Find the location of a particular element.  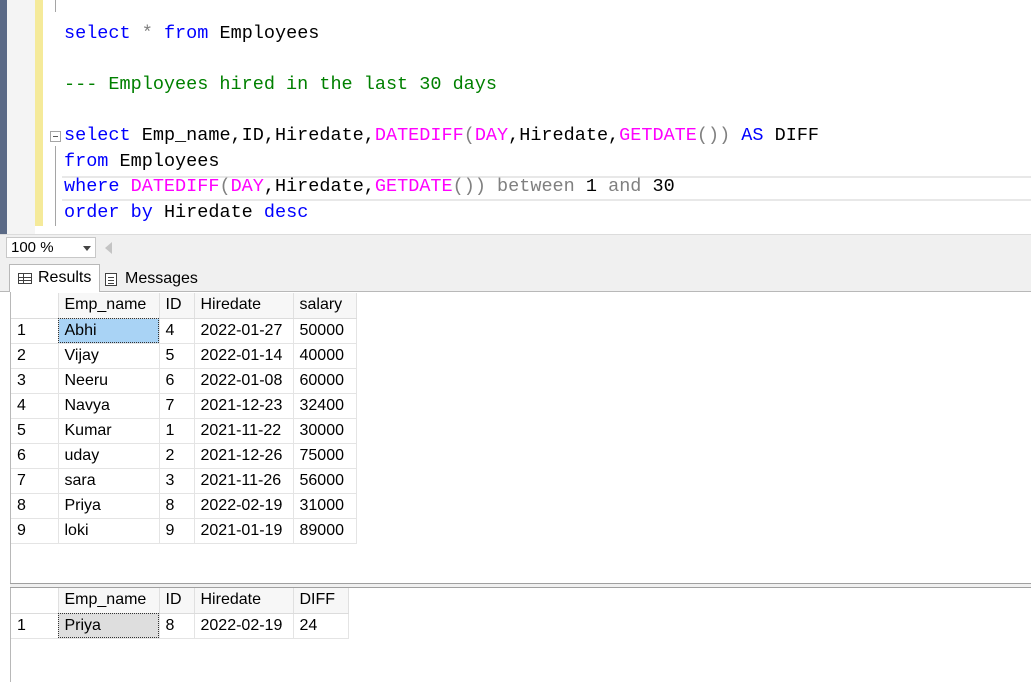

grid-cell: uday is located at coordinates (109, 456).